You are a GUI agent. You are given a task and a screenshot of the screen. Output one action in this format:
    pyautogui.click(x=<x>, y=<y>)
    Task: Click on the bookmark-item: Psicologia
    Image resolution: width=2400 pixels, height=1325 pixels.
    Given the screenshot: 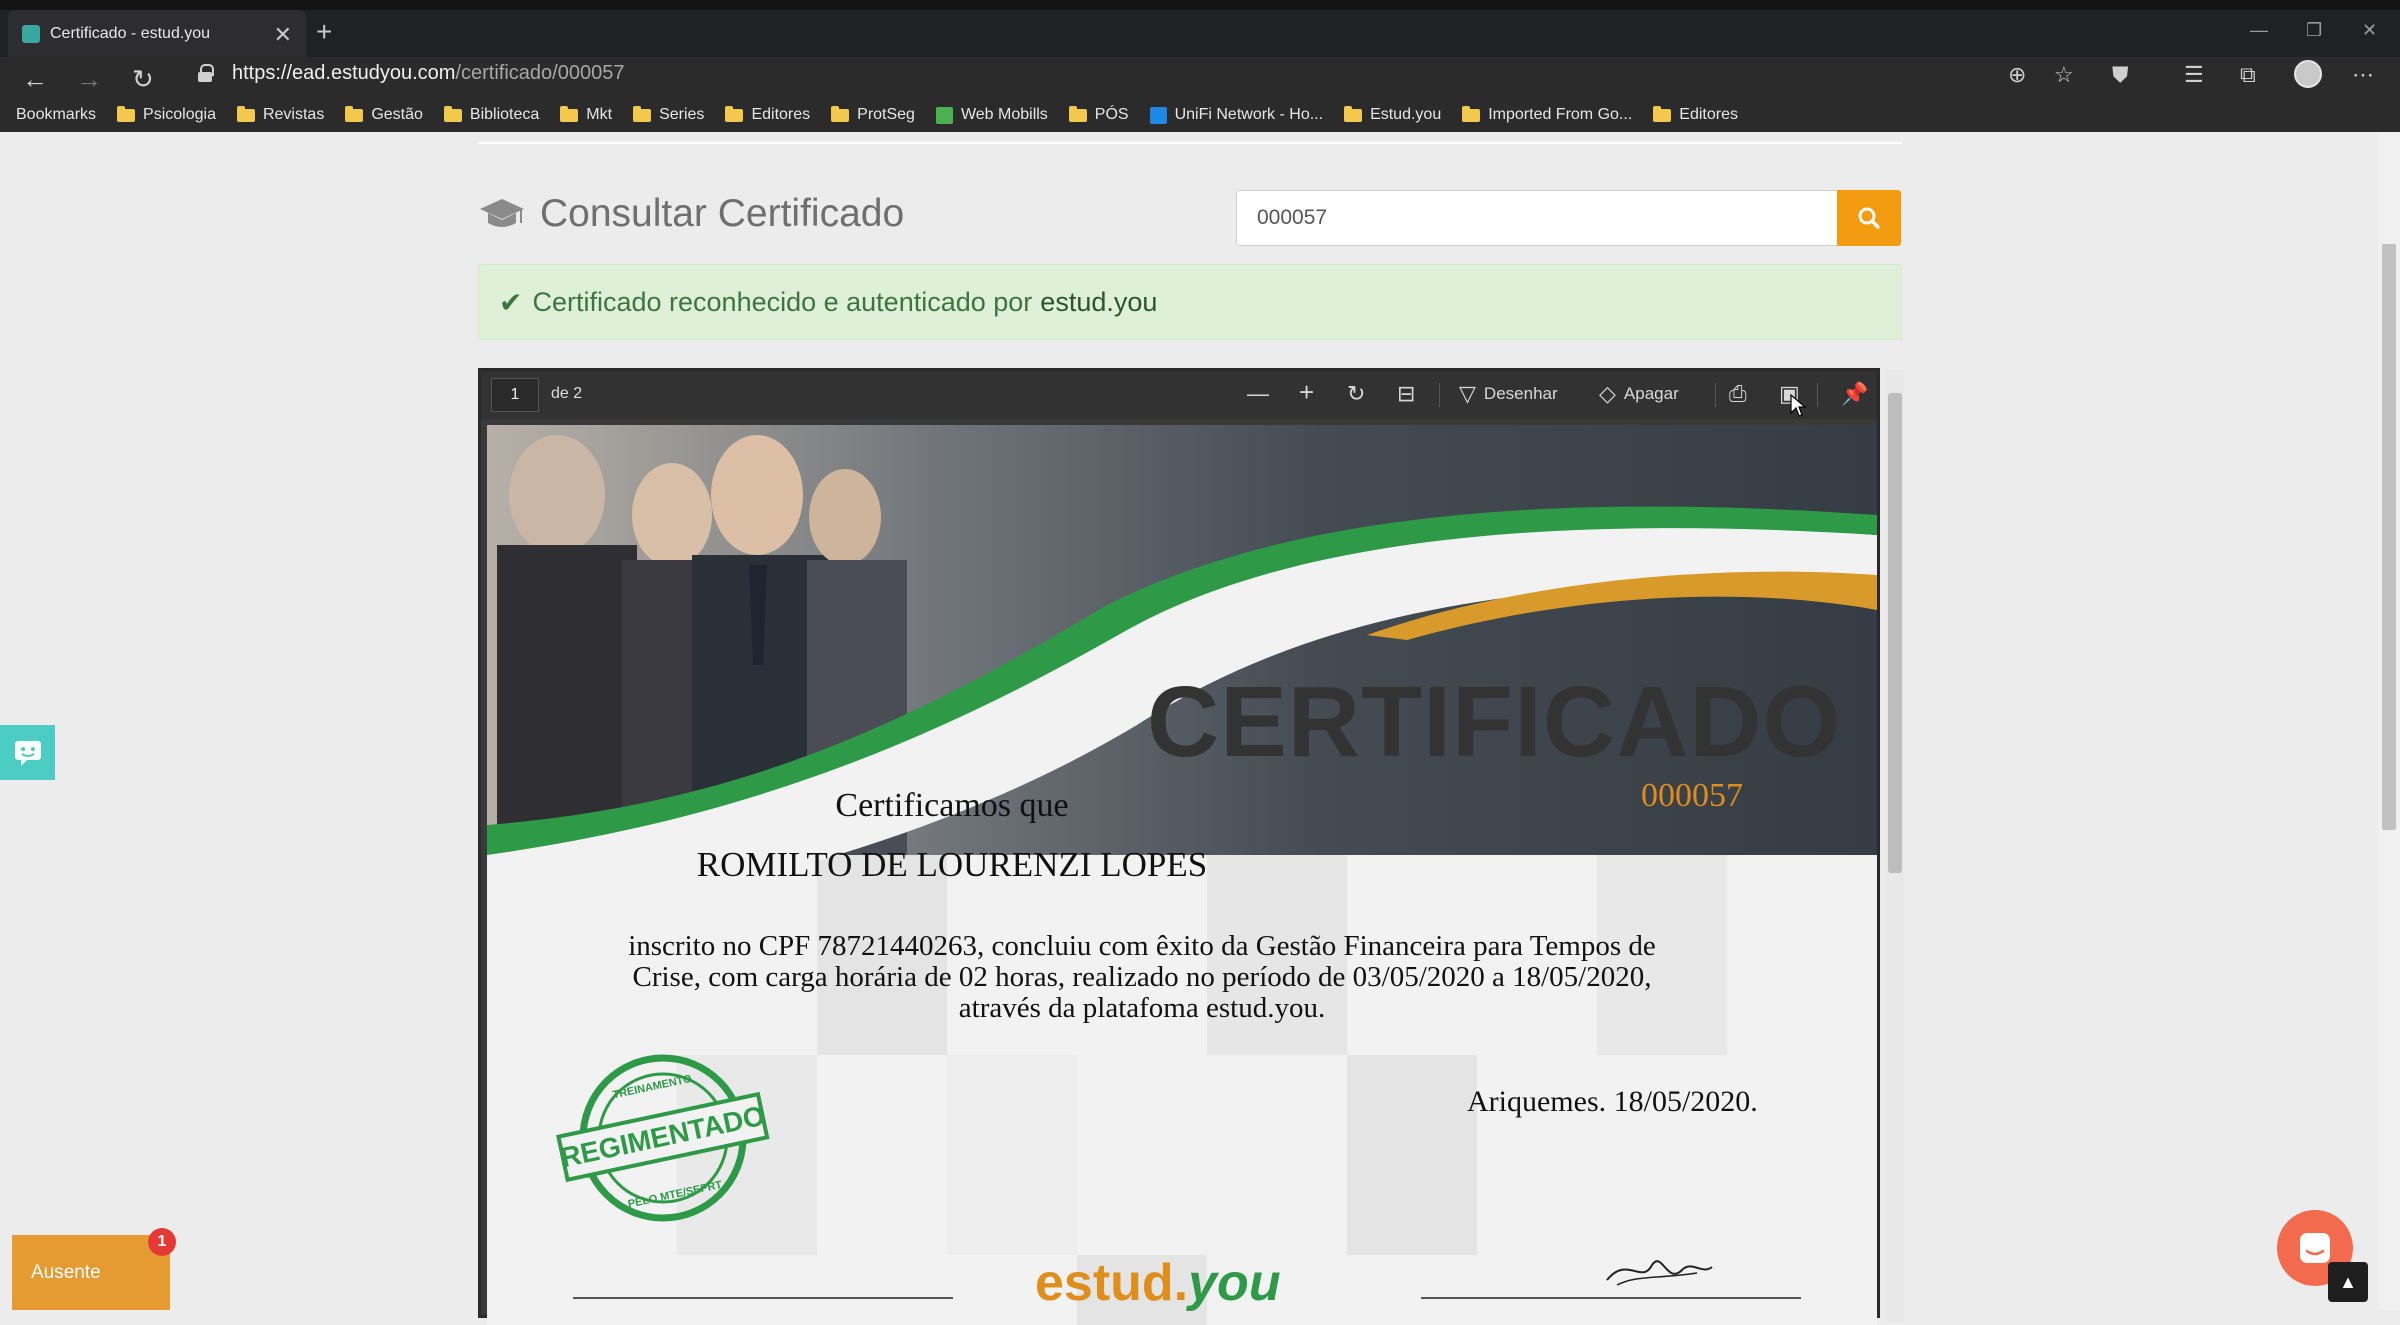 What is the action you would take?
    pyautogui.click(x=166, y=114)
    